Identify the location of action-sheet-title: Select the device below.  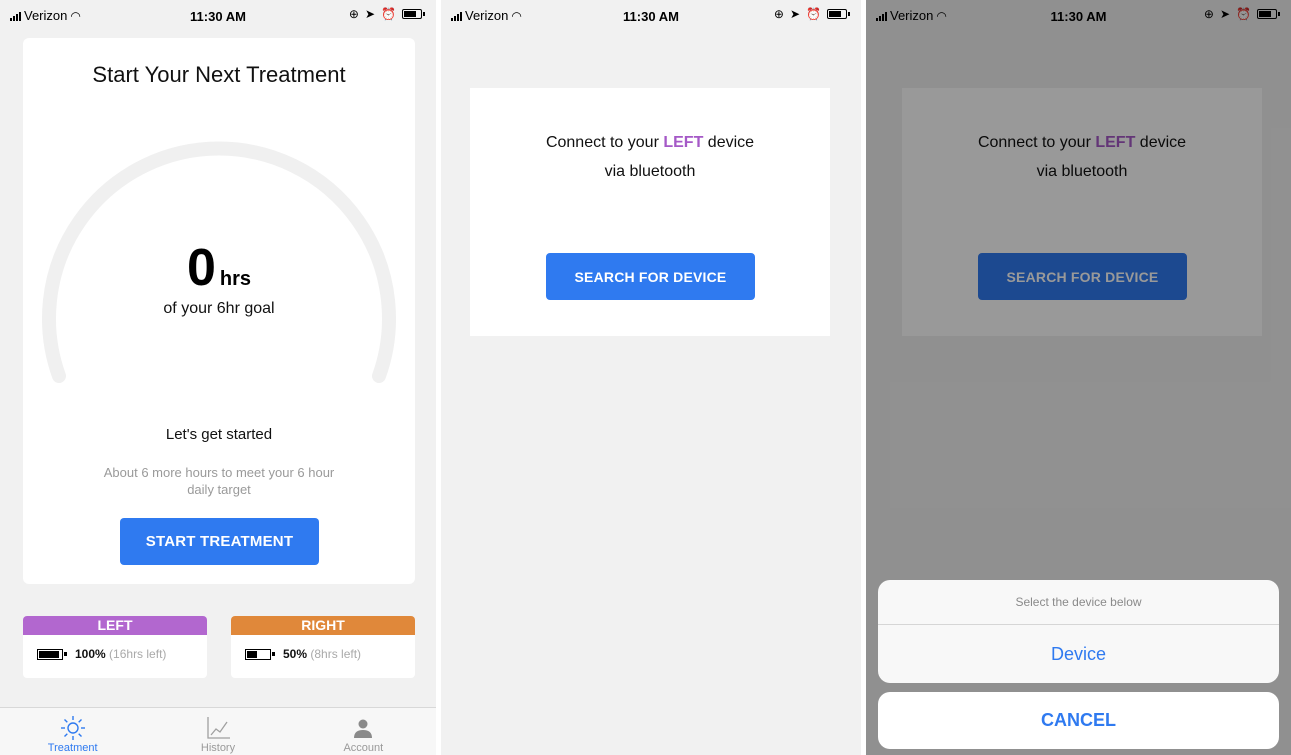
(1078, 602).